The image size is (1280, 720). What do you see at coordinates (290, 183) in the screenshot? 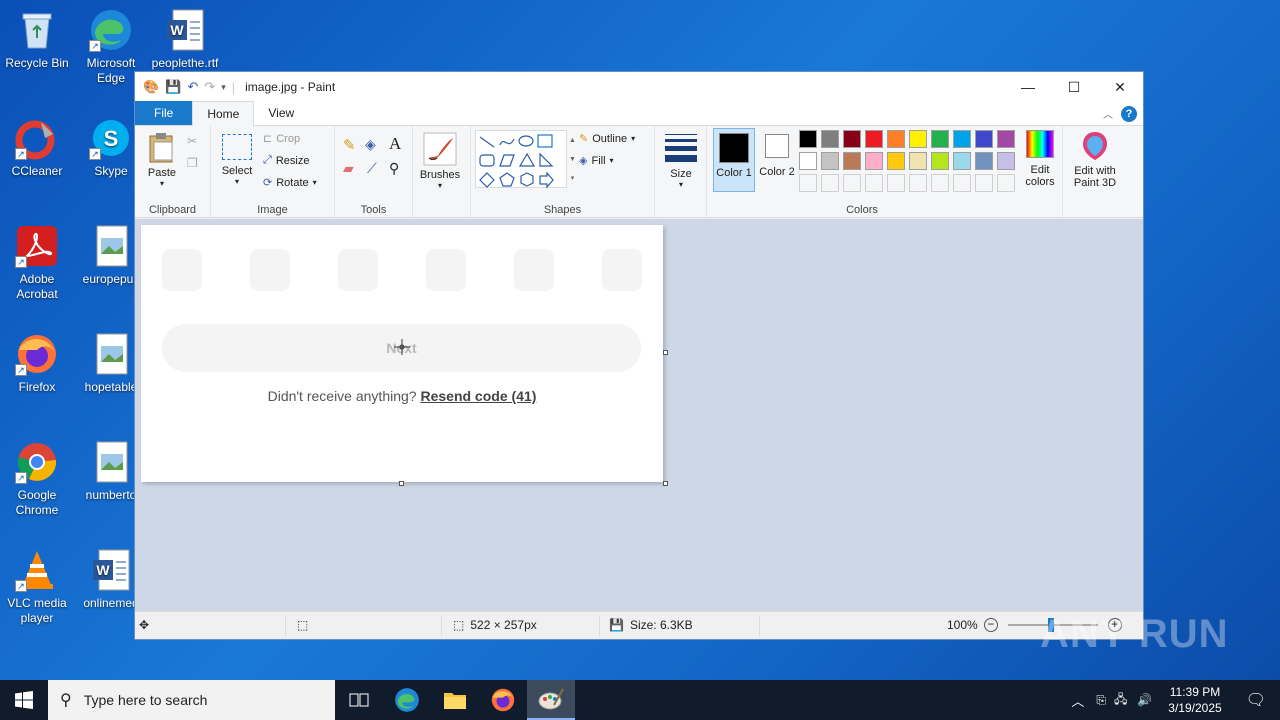
I see `rotate-button: ⟳ Rotate ▾` at bounding box center [290, 183].